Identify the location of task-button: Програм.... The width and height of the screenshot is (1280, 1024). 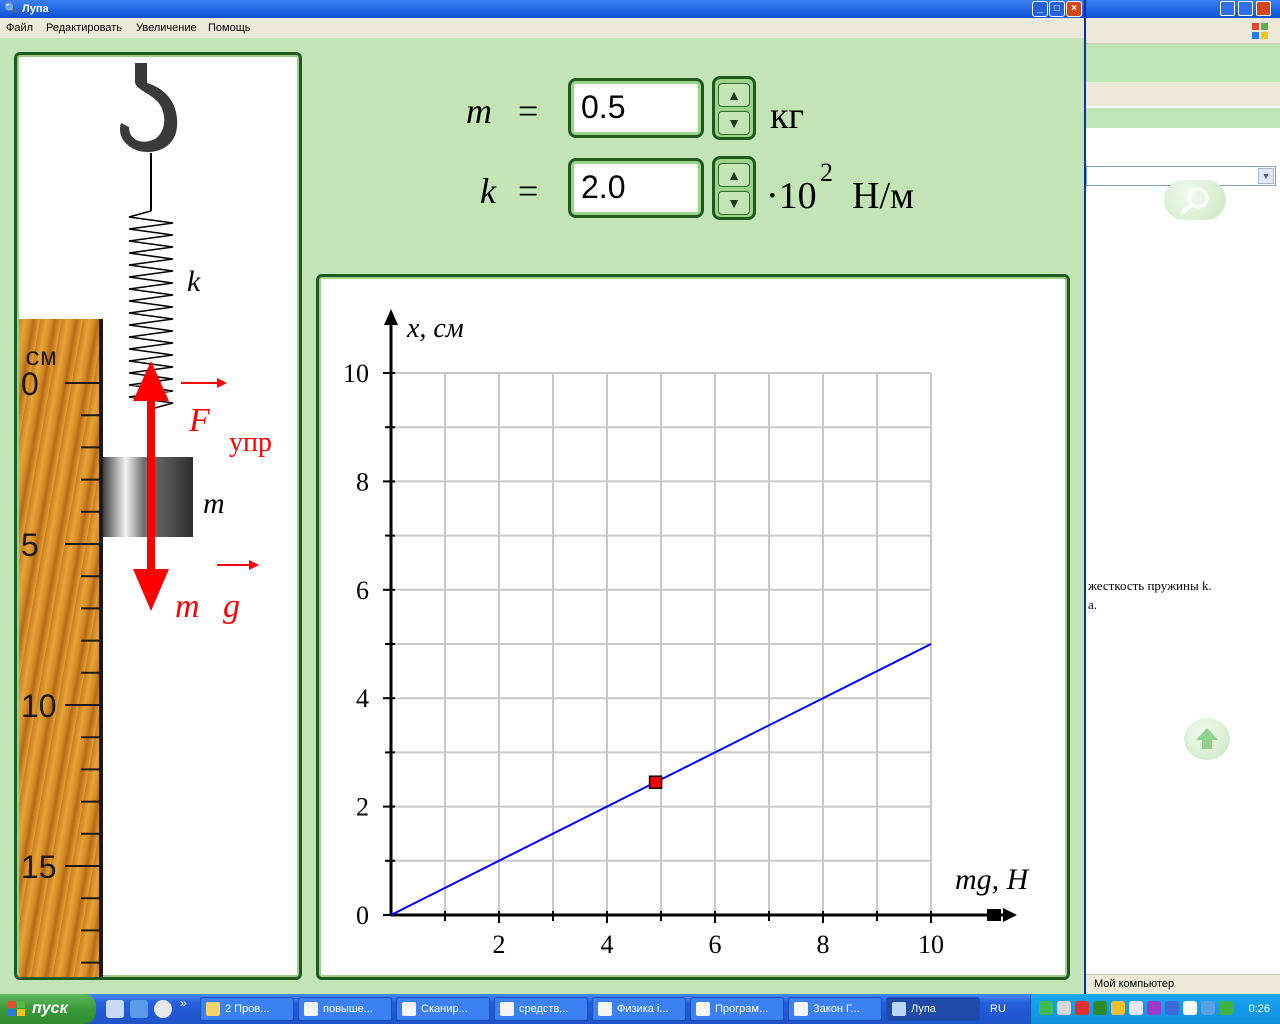
(737, 1009).